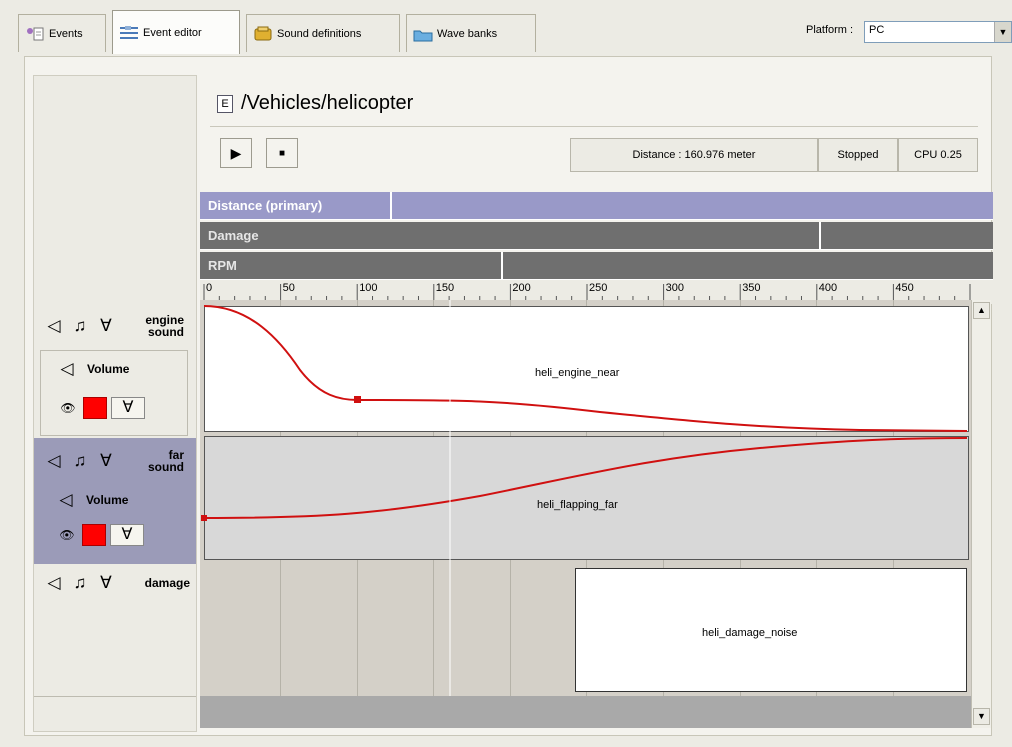  I want to click on stop-icon: ■, so click(282, 153).